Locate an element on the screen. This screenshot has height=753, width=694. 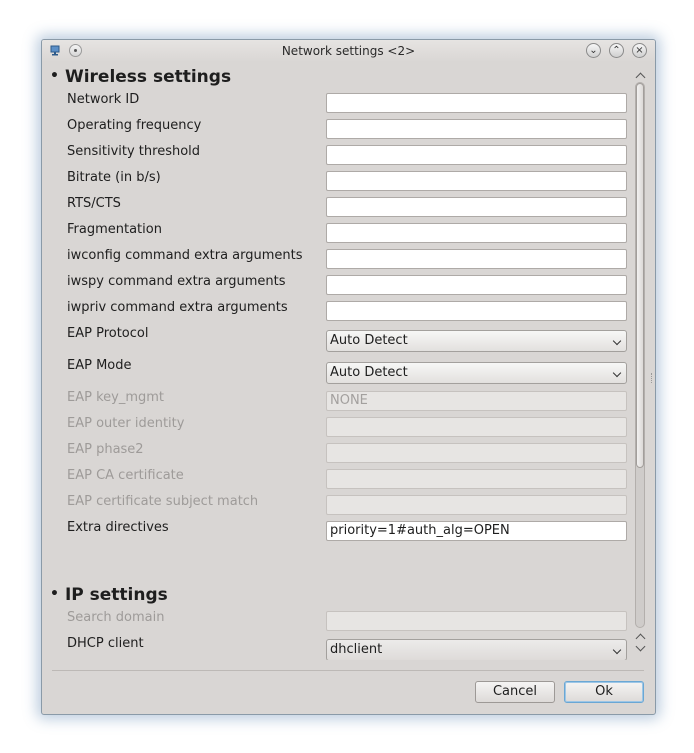
extra-directives-input: priority=1#auth_alg=OPEN is located at coordinates (476, 531).